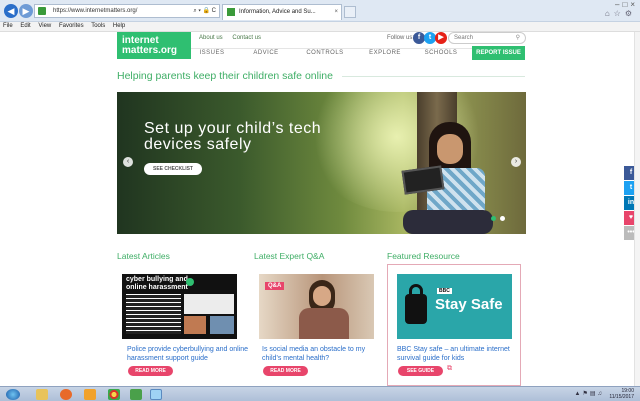 The image size is (640, 401). What do you see at coordinates (198, 144) in the screenshot?
I see `hero-title-line2: devices safely` at bounding box center [198, 144].